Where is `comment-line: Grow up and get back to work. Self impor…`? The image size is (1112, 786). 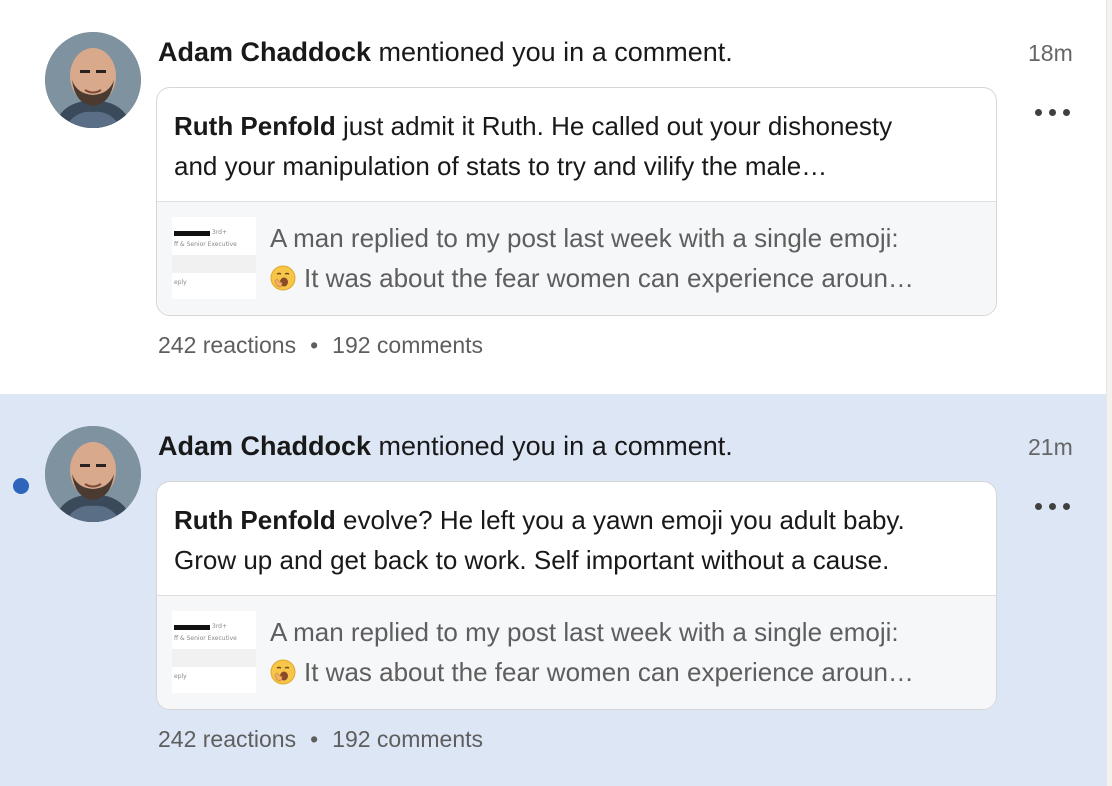
comment-line: Grow up and get back to work. Self impor… is located at coordinates (532, 560).